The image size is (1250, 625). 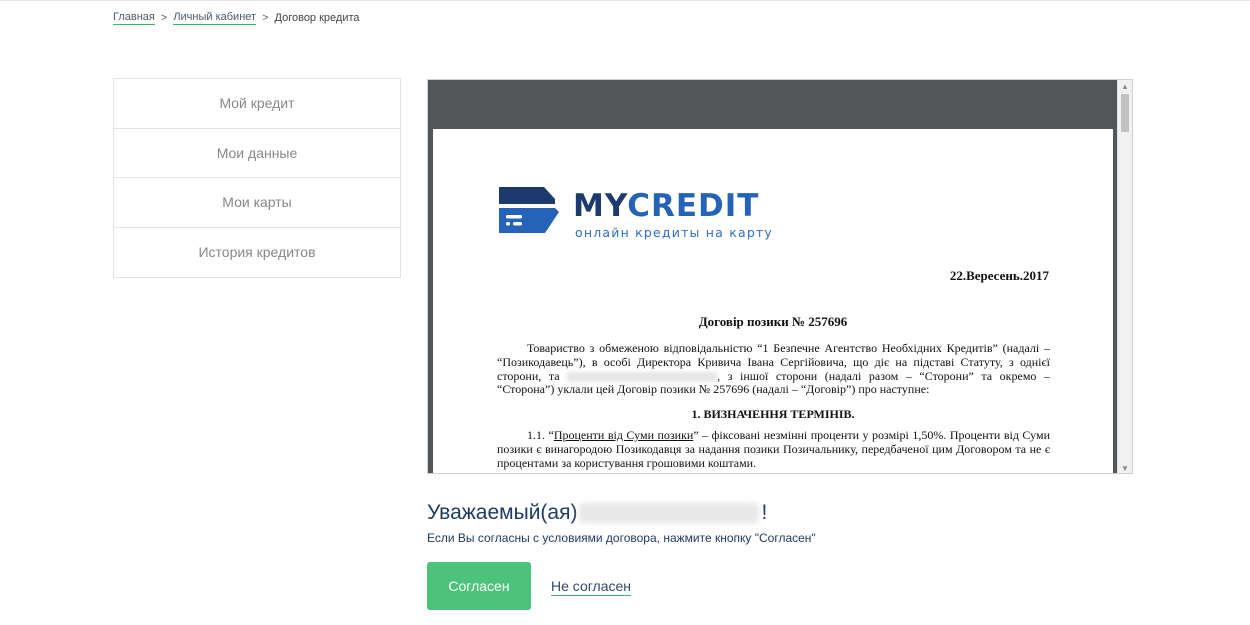 What do you see at coordinates (257, 203) in the screenshot?
I see `sidebar-item-my-cards: Мои карты` at bounding box center [257, 203].